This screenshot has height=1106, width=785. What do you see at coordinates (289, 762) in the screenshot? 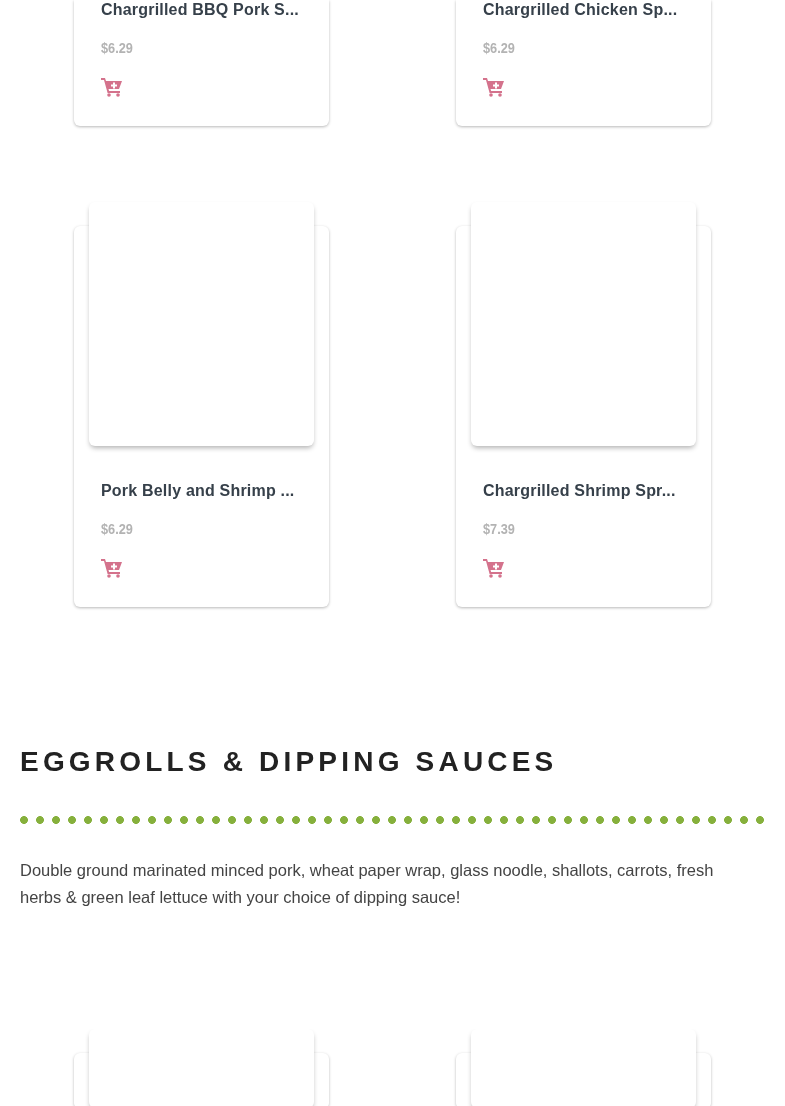
I see `section-heading: EGGROLLS & DIPPING SAUCES` at bounding box center [289, 762].